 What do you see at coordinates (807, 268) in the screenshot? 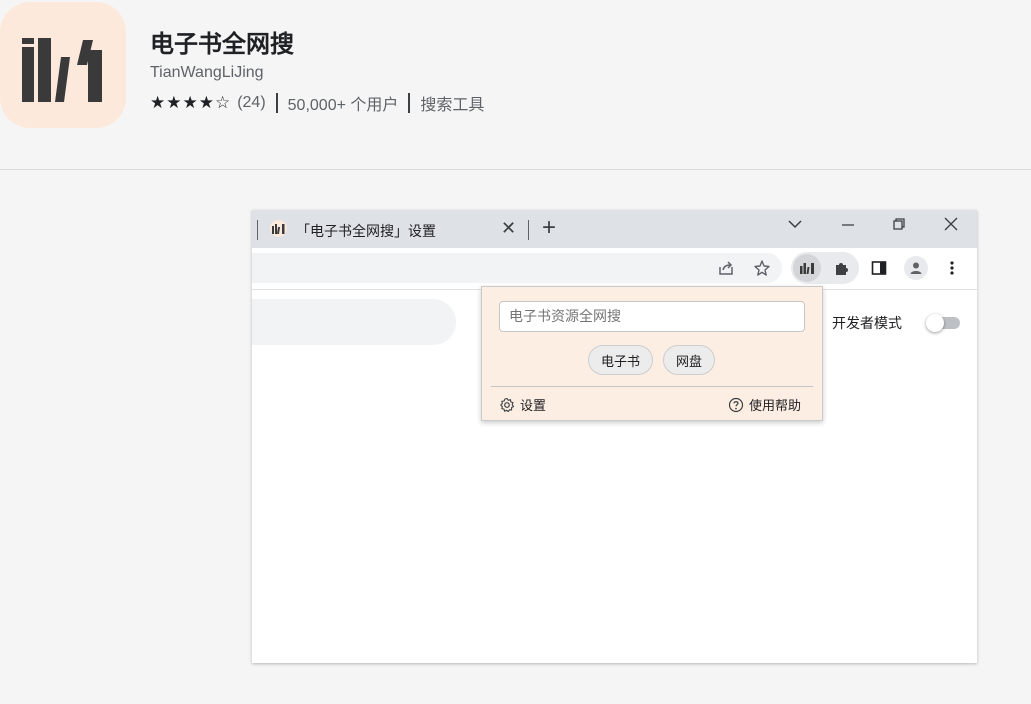
I see `extension-icon` at bounding box center [807, 268].